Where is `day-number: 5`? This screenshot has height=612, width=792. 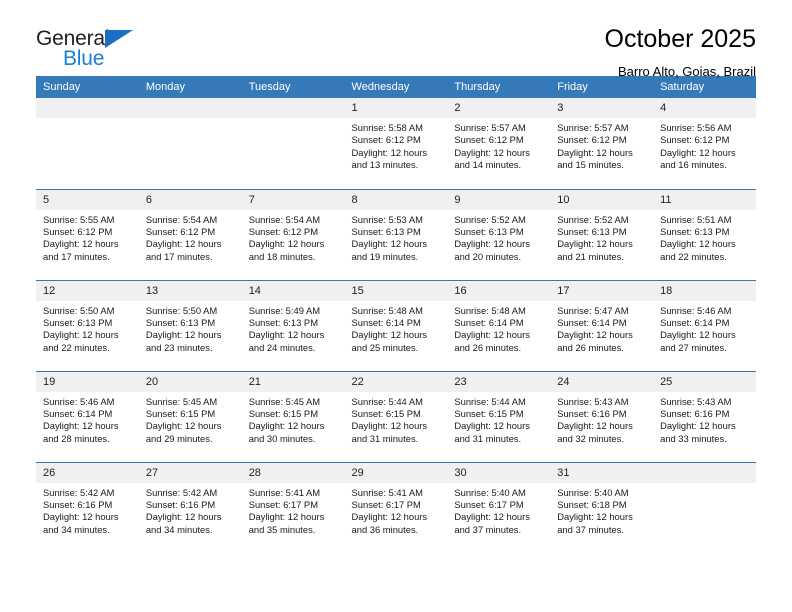
day-number: 5 is located at coordinates (87, 199).